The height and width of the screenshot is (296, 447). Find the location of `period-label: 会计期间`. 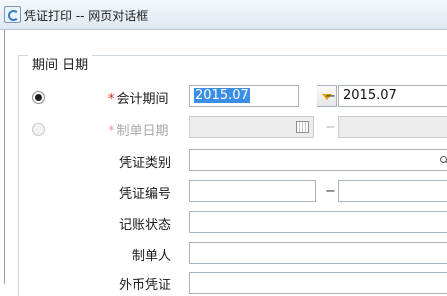

period-label: 会计期间 is located at coordinates (142, 99).